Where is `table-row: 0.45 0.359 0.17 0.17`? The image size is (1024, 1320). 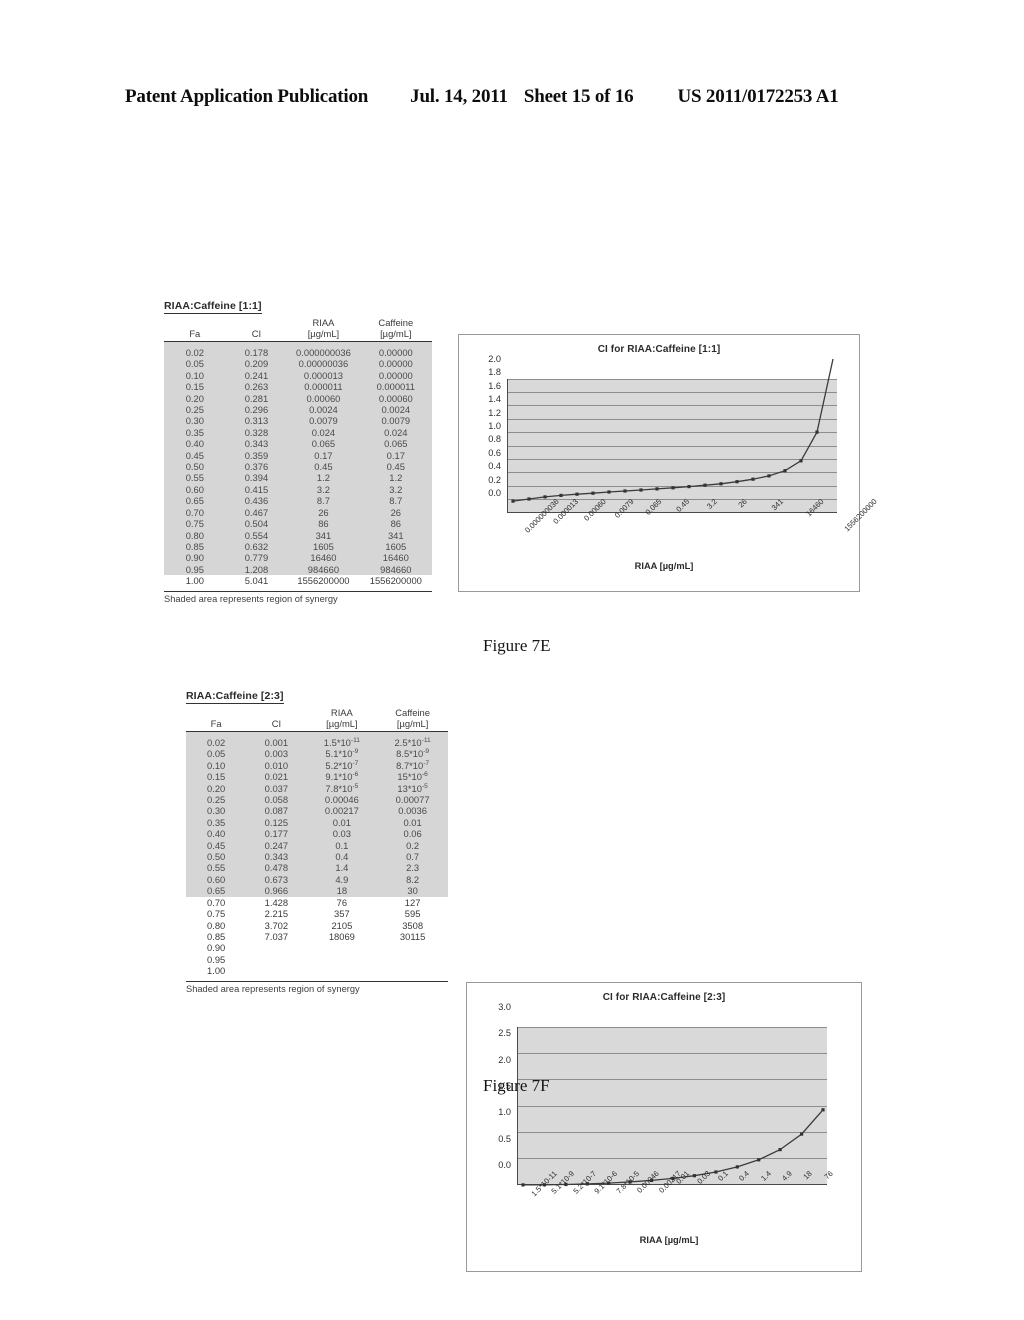
table-row: 0.45 0.359 0.17 0.17 is located at coordinates (298, 455).